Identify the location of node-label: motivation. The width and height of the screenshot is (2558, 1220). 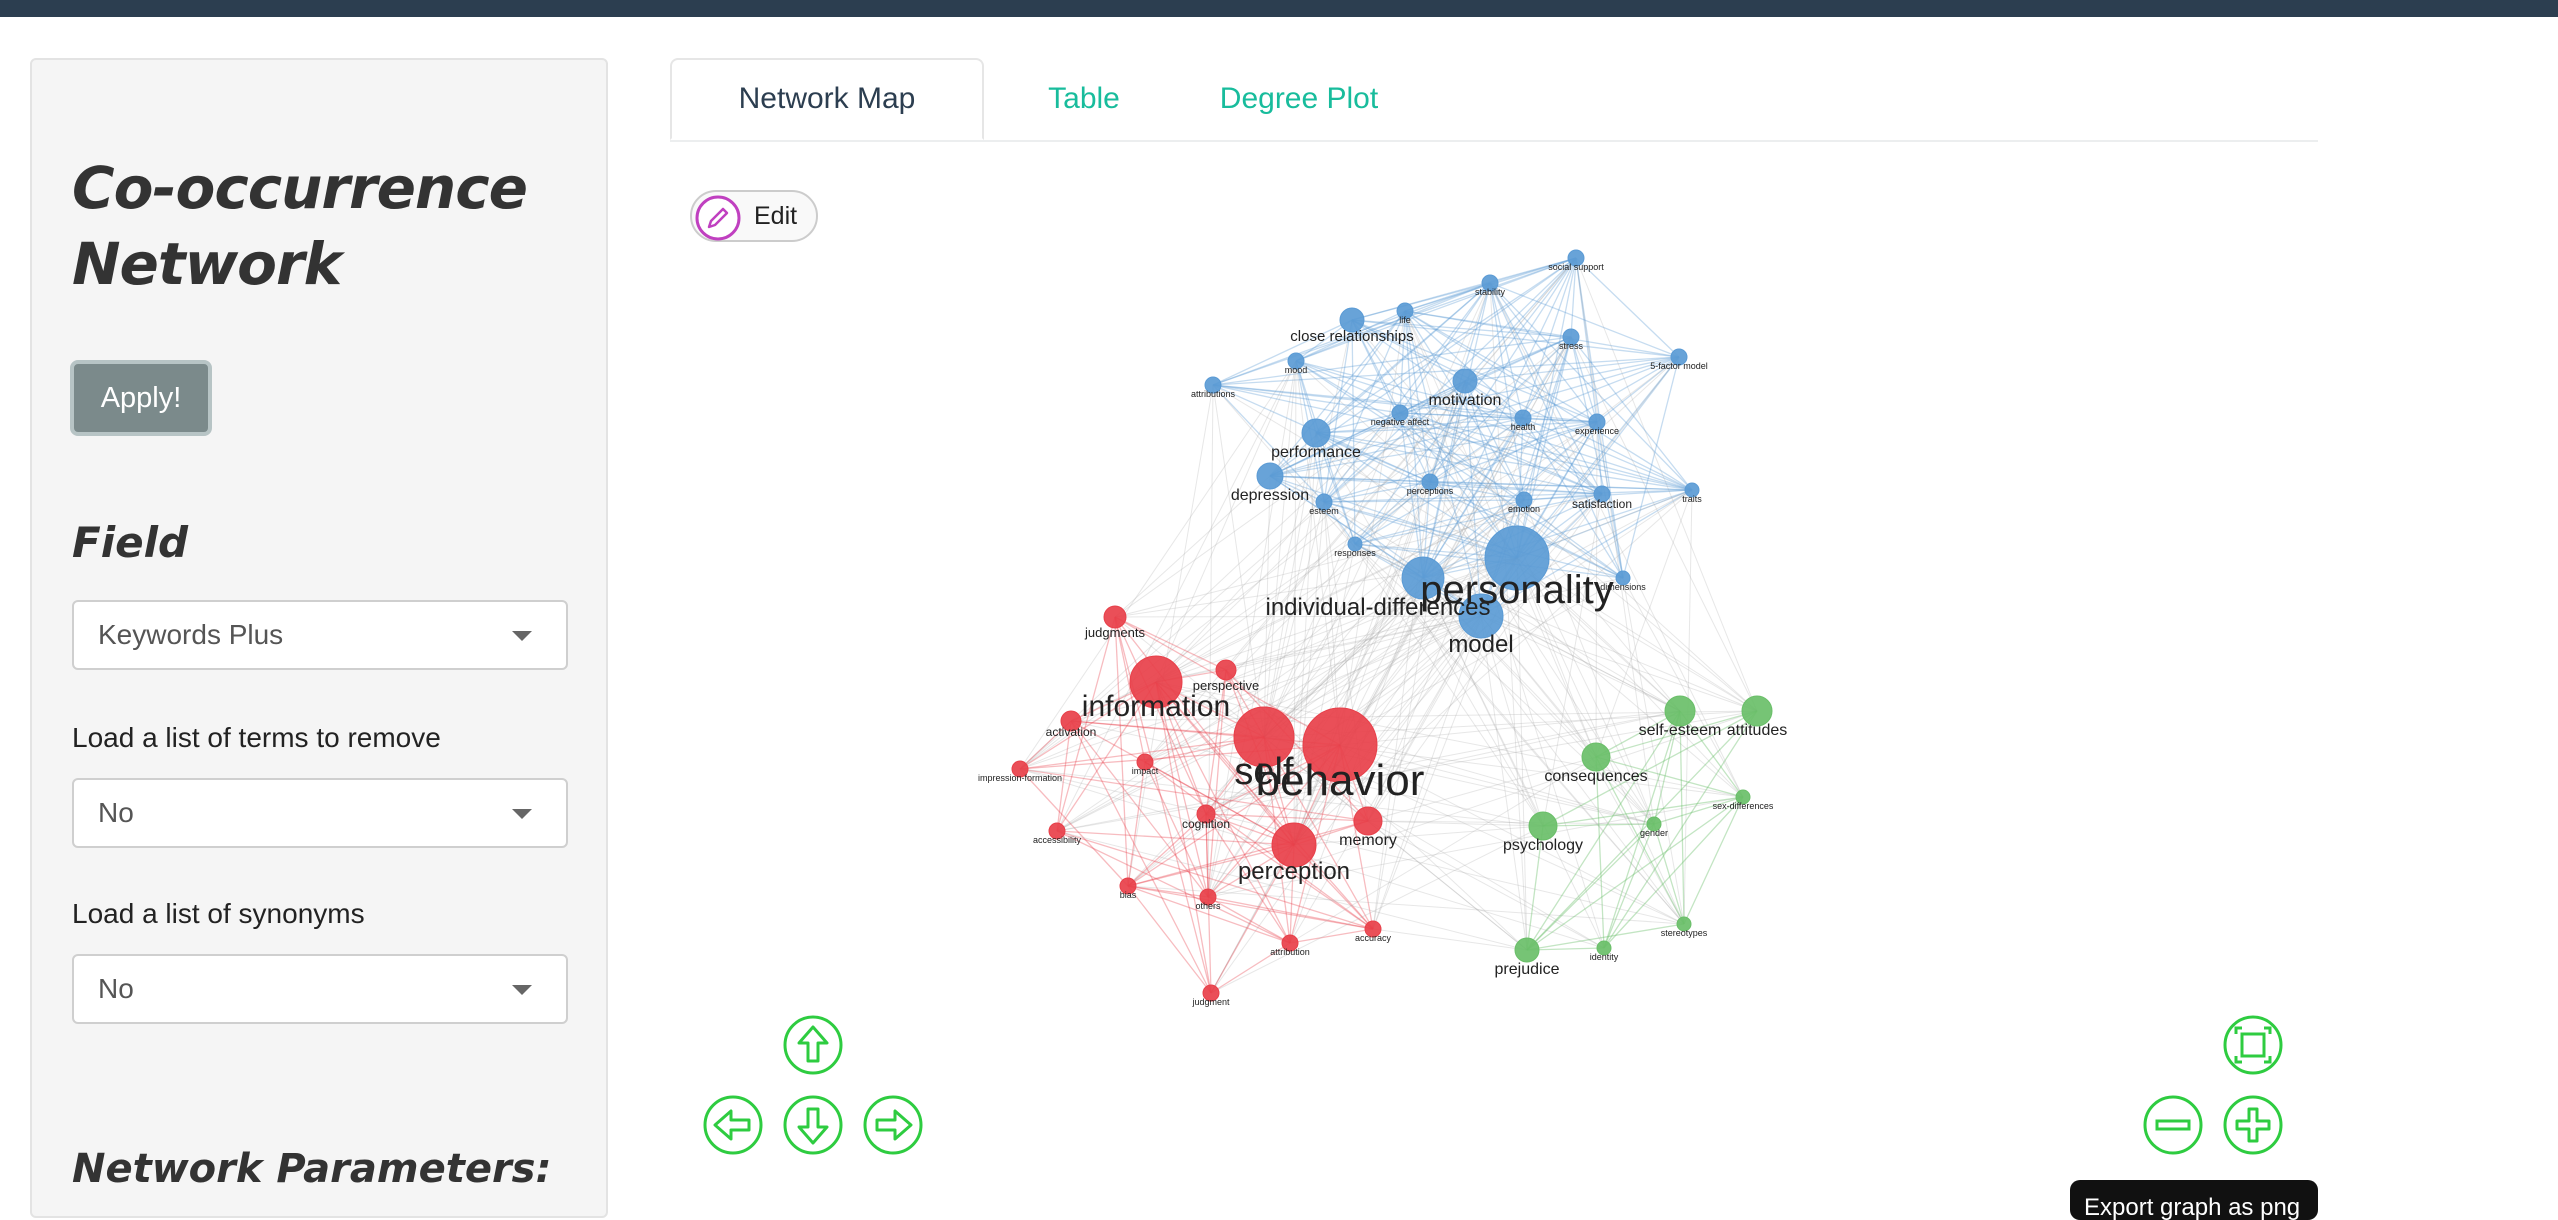
(1465, 400).